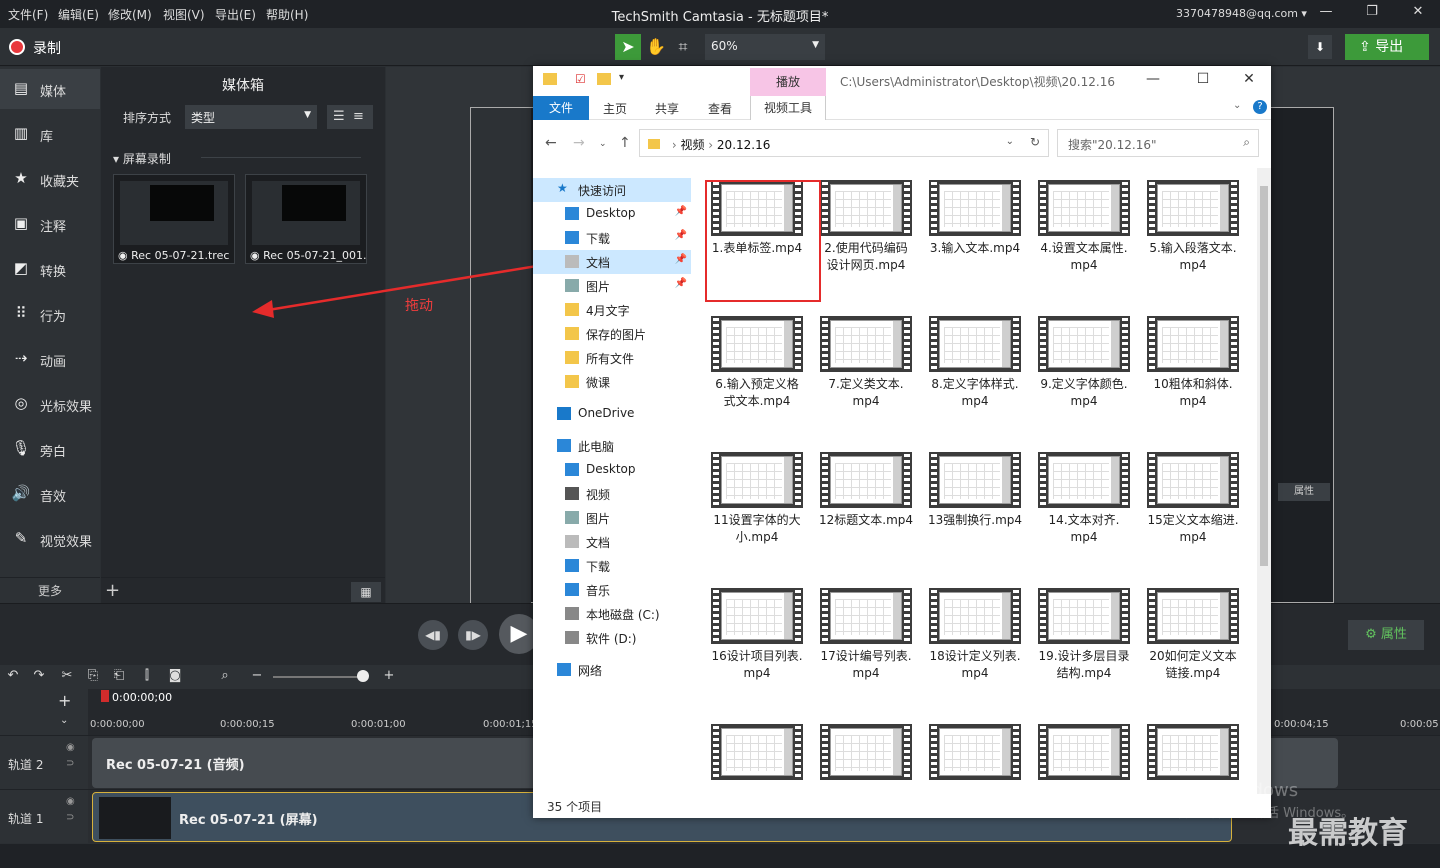 This screenshot has width=1440, height=868. What do you see at coordinates (612, 590) in the screenshot?
I see `nav-item: 音乐` at bounding box center [612, 590].